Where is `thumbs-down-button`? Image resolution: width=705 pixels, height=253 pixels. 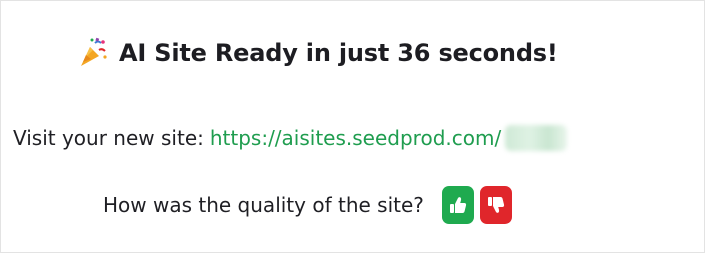
thumbs-down-button is located at coordinates (495, 205).